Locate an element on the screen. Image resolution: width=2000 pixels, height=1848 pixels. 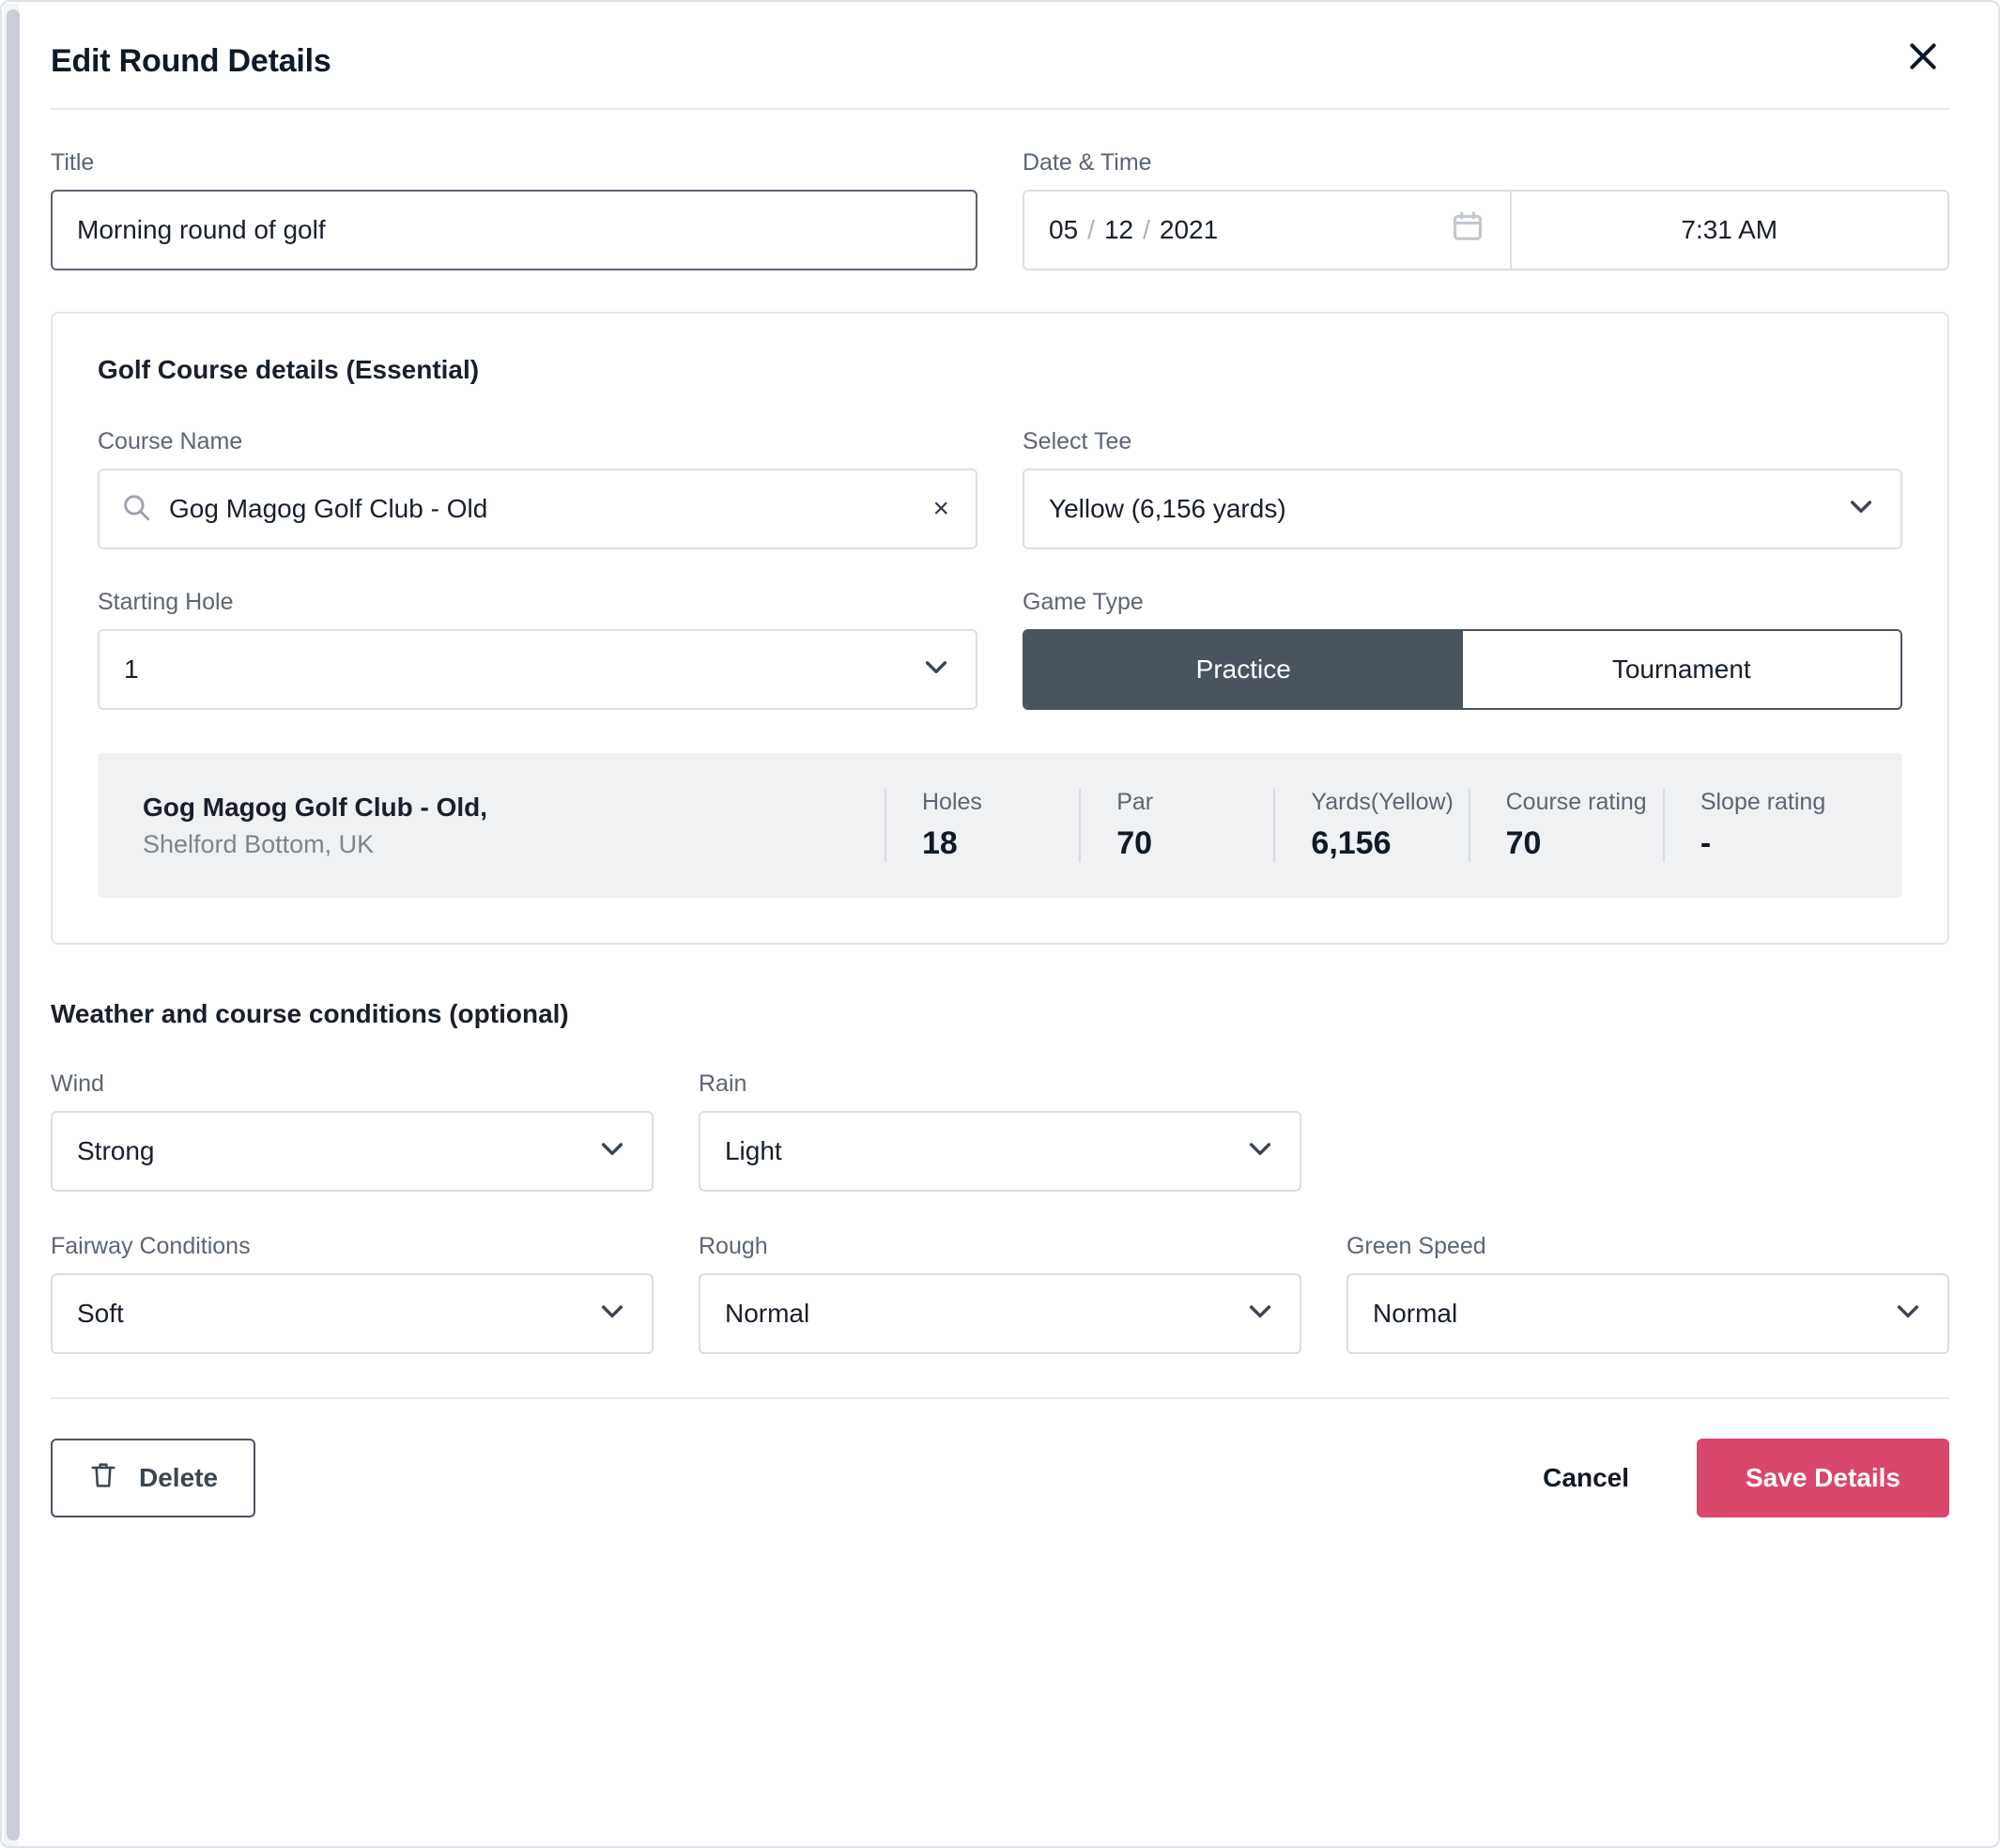
rough-group: Rough Normal is located at coordinates (999, 1293).